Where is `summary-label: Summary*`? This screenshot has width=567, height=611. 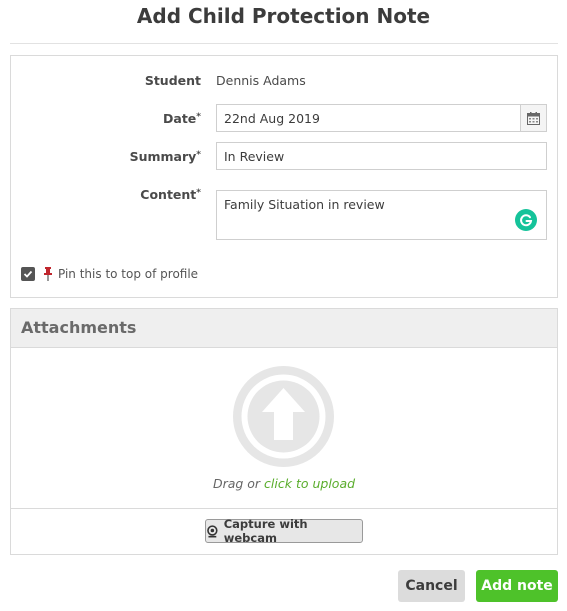 summary-label: Summary* is located at coordinates (106, 156).